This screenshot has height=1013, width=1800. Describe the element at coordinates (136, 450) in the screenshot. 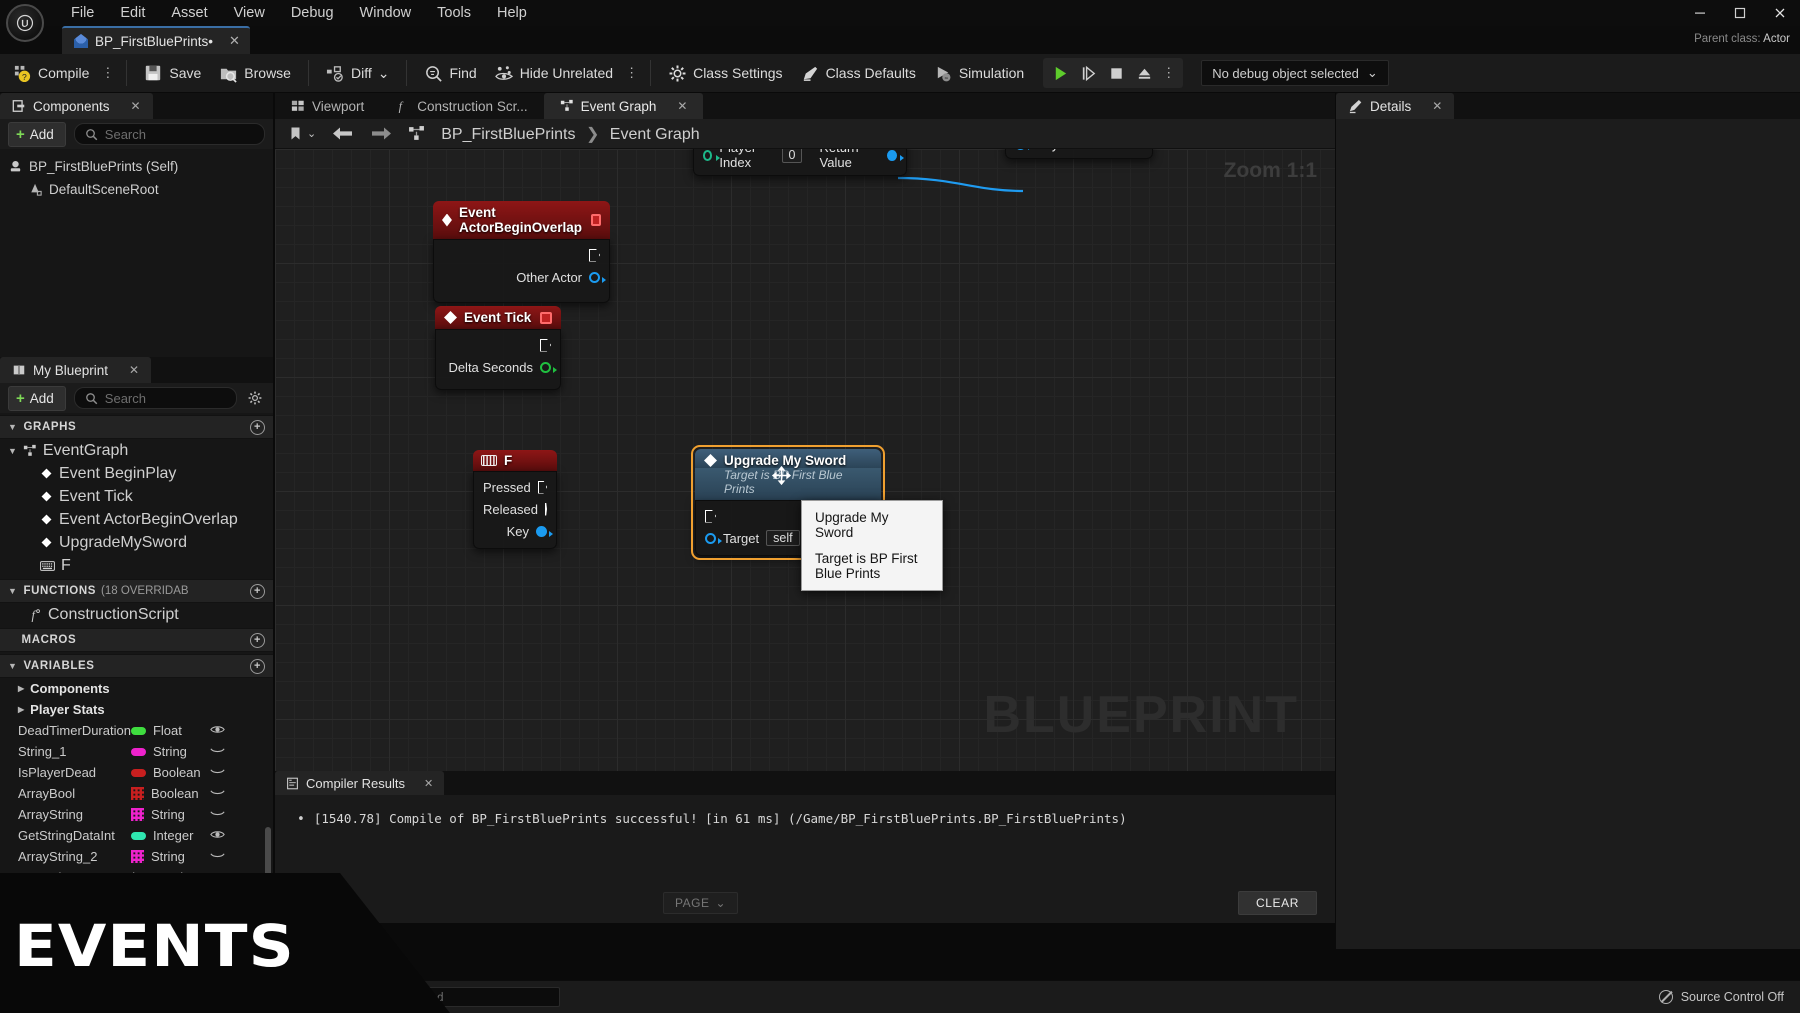

I see `tree-item-eventgraph: ▼ EventGraph` at that location.